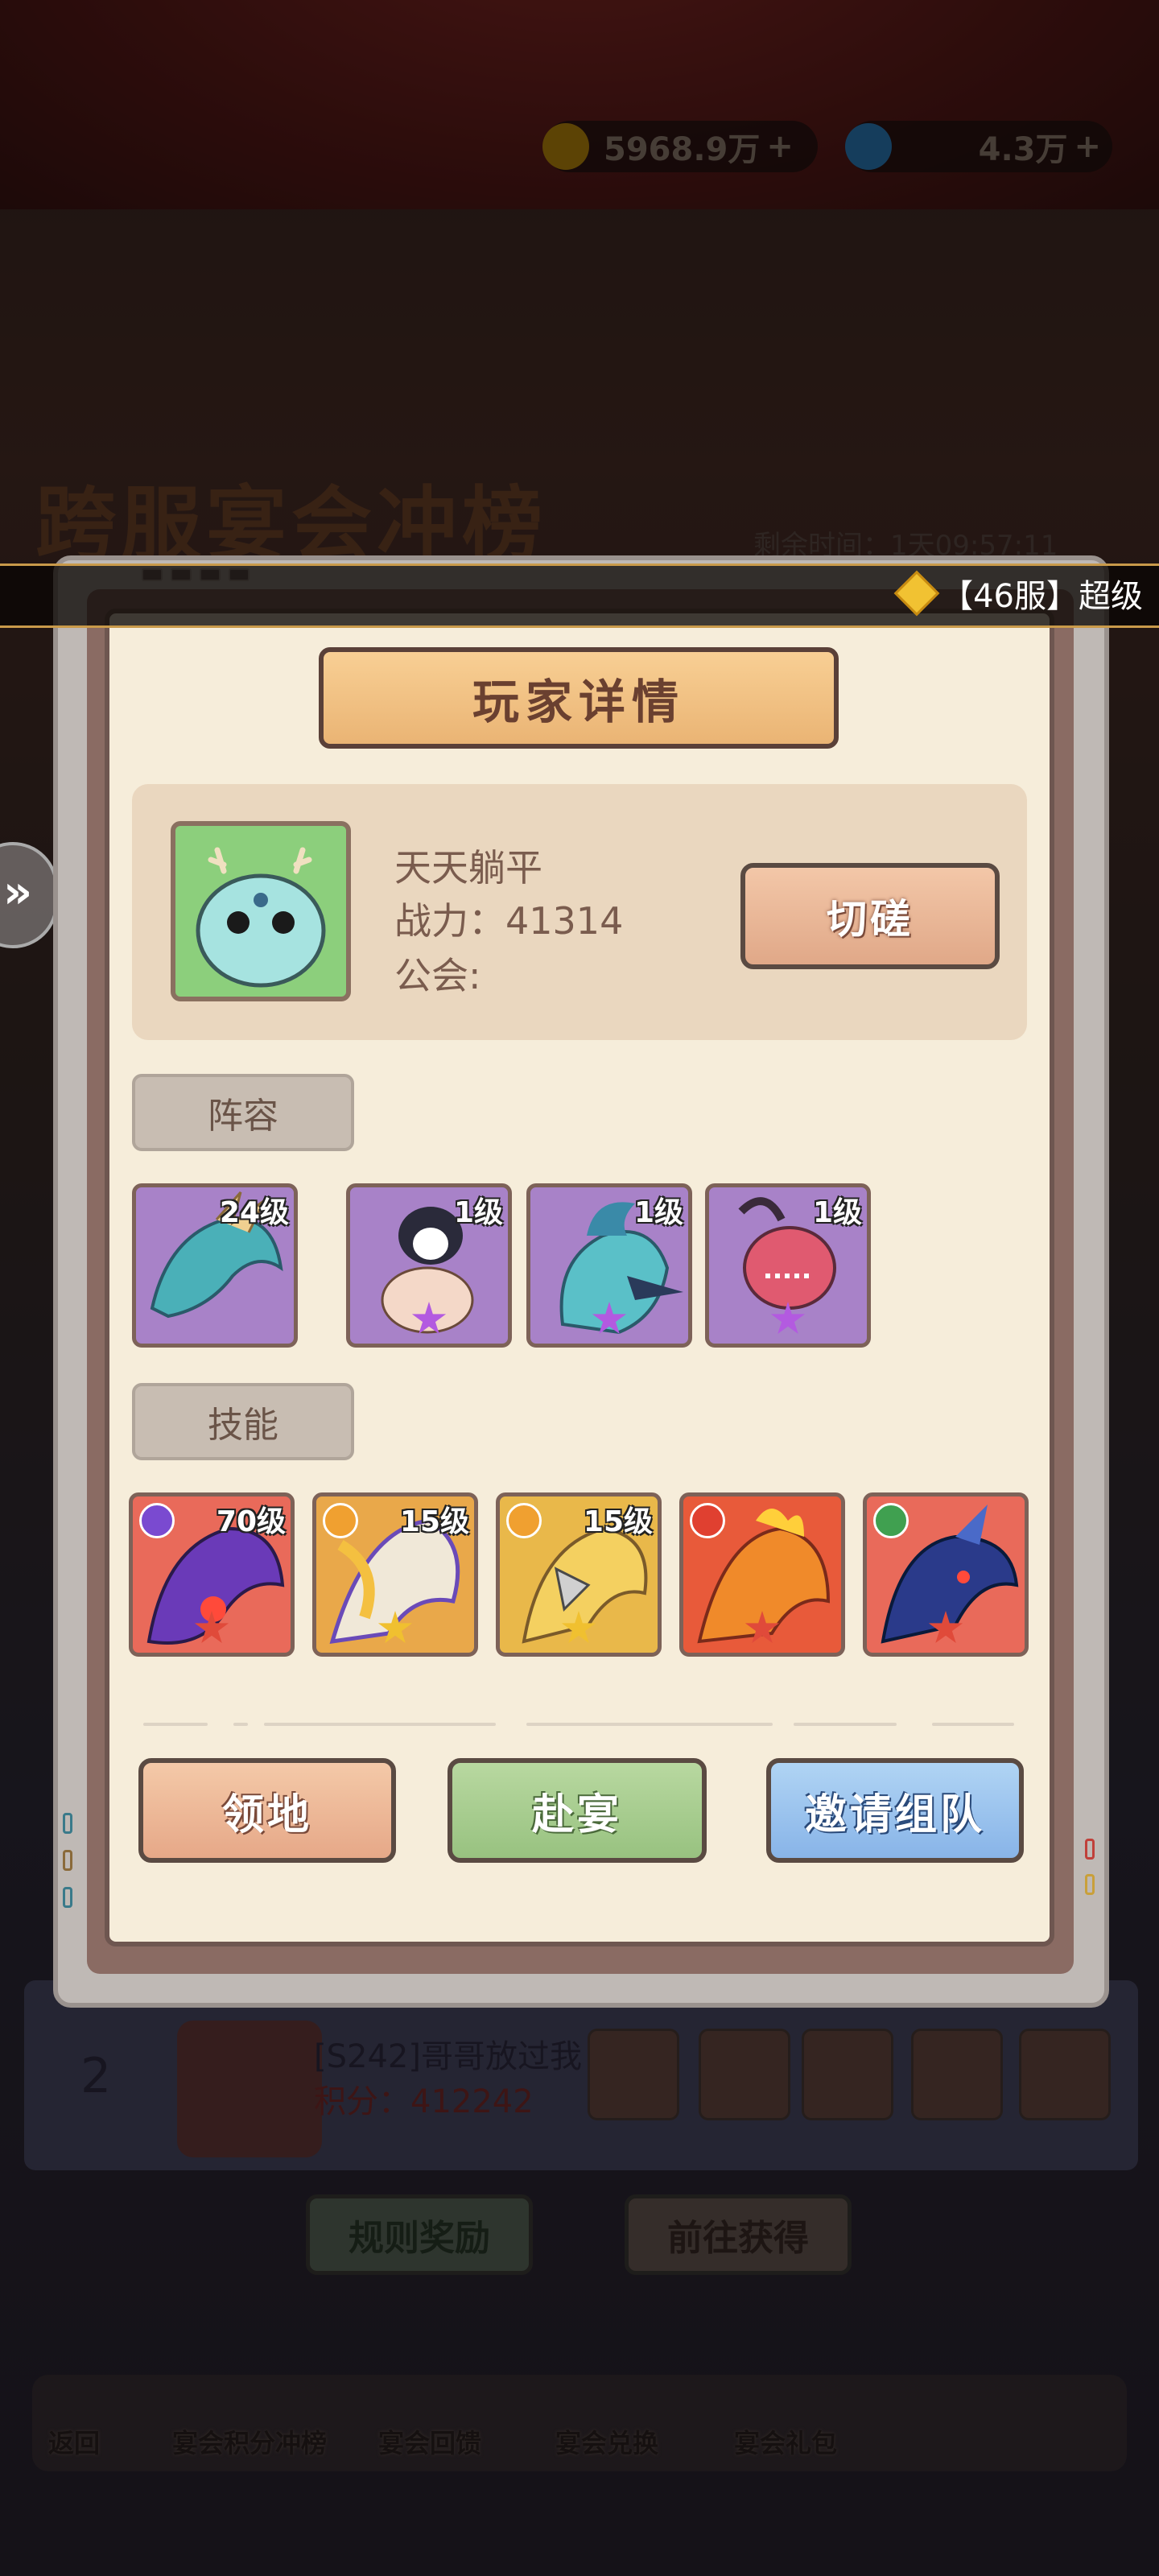 The image size is (1159, 2576). What do you see at coordinates (509, 921) in the screenshot?
I see `player-power: 战力：41314` at bounding box center [509, 921].